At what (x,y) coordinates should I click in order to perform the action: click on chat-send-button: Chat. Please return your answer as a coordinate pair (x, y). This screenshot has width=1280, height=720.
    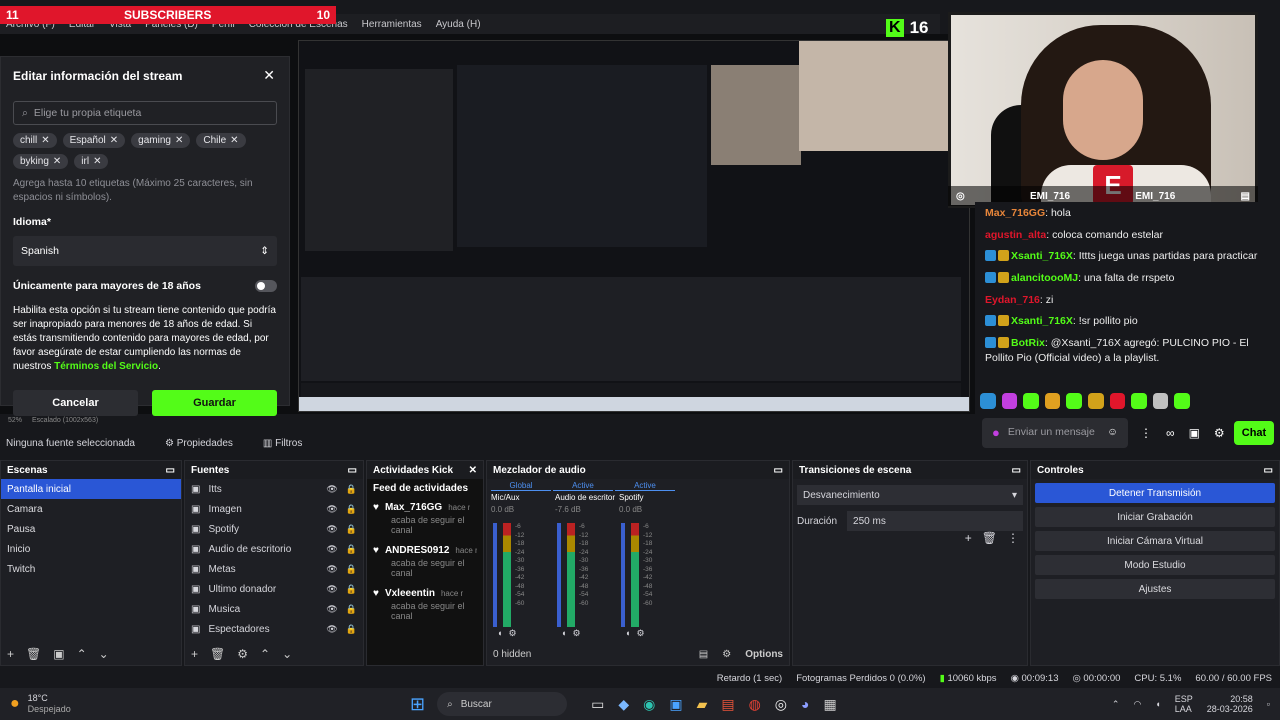
    Looking at the image, I should click on (1254, 433).